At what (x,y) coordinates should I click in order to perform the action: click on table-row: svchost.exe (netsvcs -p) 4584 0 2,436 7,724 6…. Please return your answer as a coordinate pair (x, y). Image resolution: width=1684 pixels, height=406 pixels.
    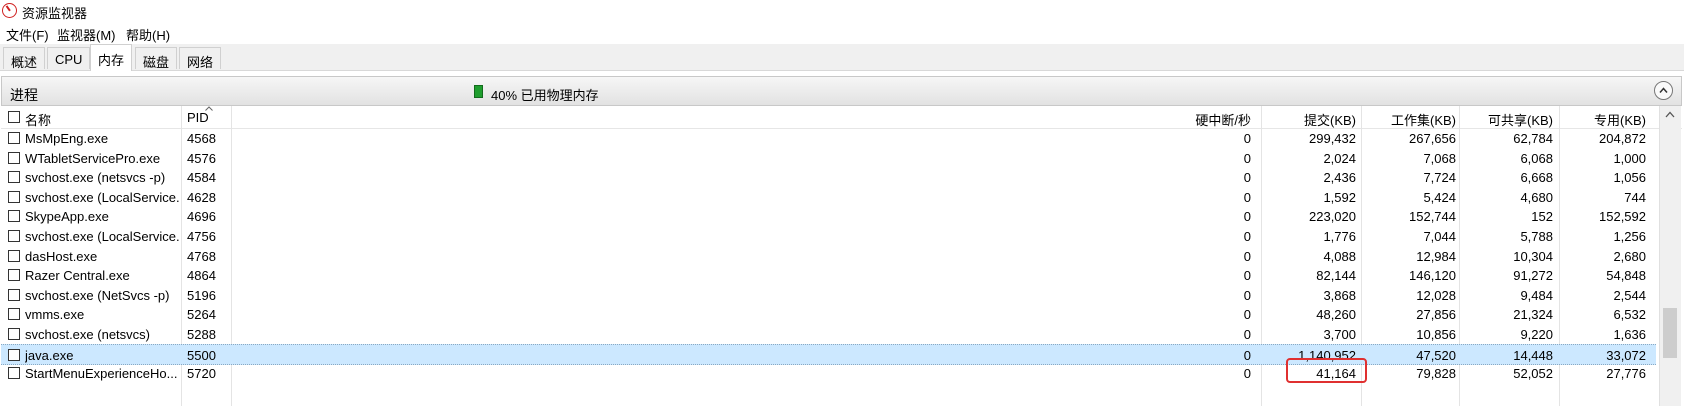
    Looking at the image, I should click on (828, 177).